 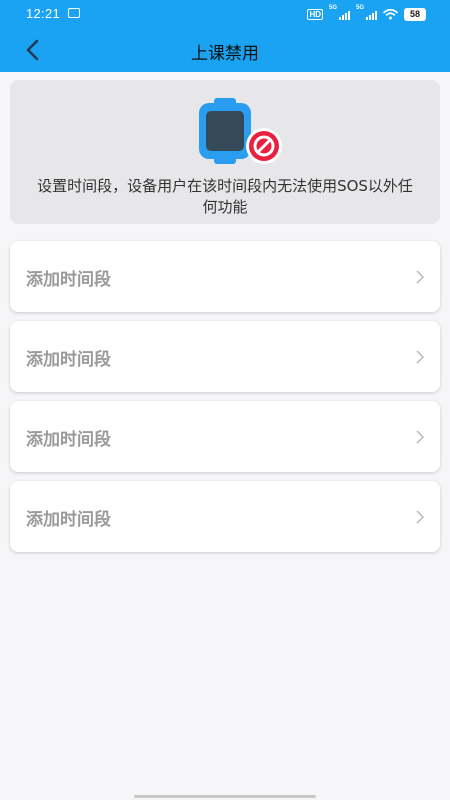 What do you see at coordinates (225, 796) in the screenshot?
I see `home-indicator` at bounding box center [225, 796].